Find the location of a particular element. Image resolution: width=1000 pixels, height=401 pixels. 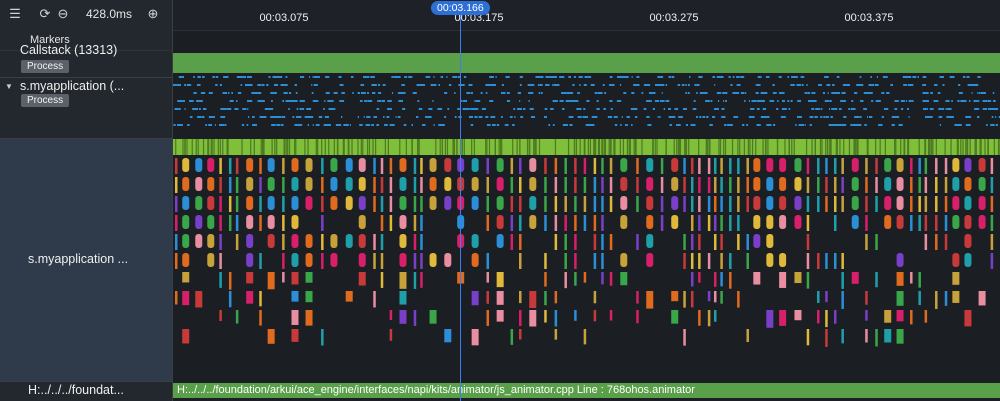

zoom-in-icon: ⊕ is located at coordinates (153, 13).